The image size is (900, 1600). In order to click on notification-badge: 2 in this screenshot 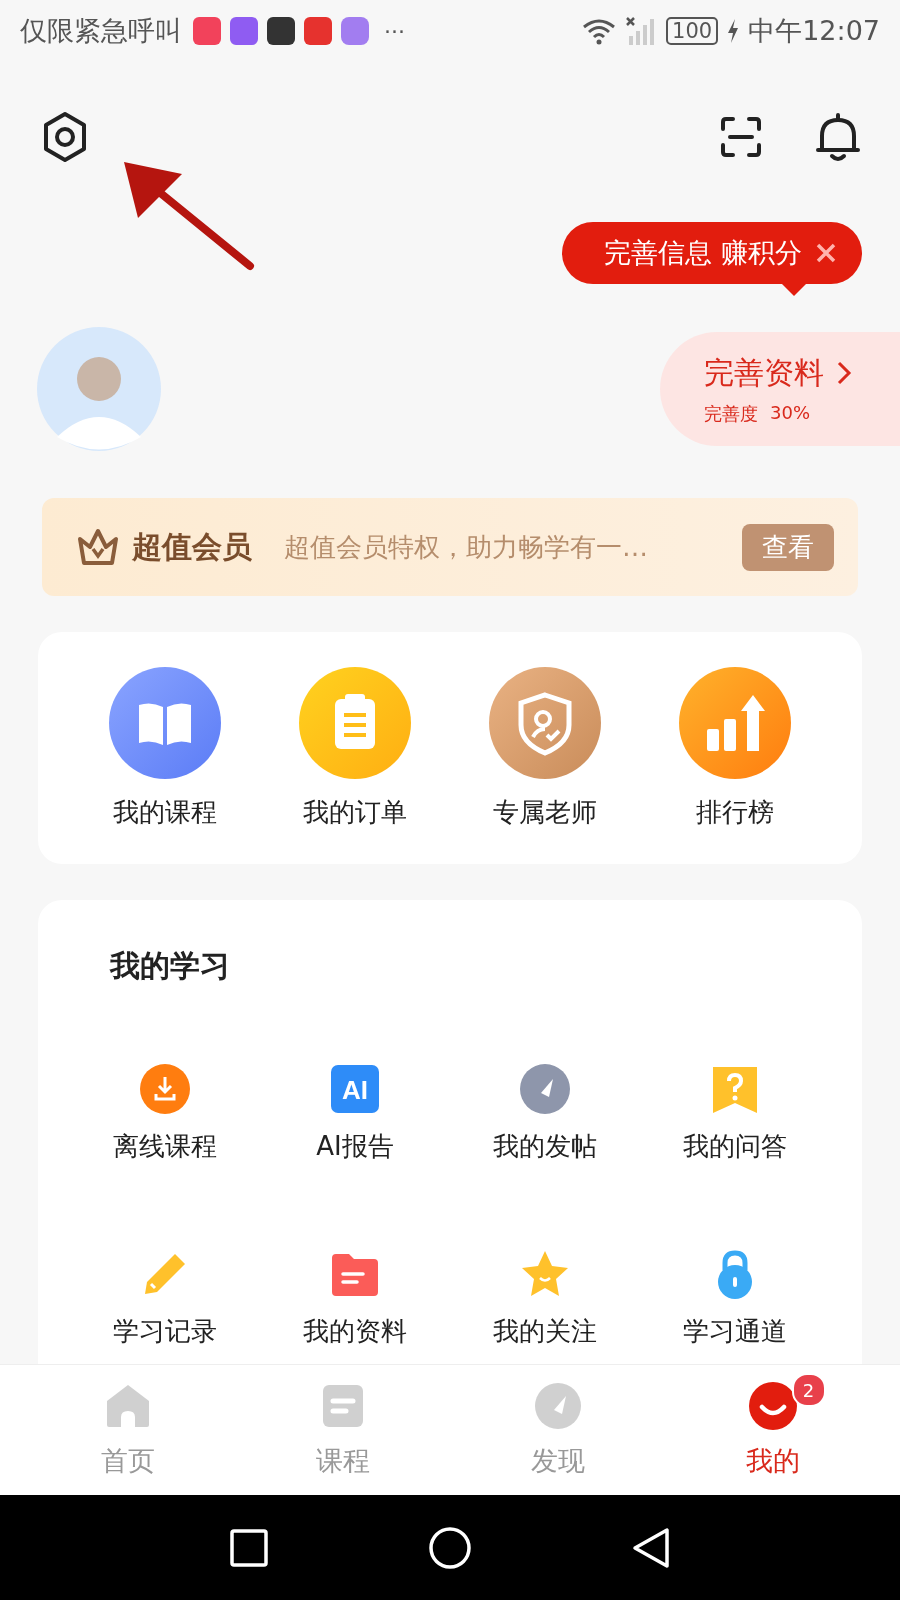, I will do `click(808, 1390)`.